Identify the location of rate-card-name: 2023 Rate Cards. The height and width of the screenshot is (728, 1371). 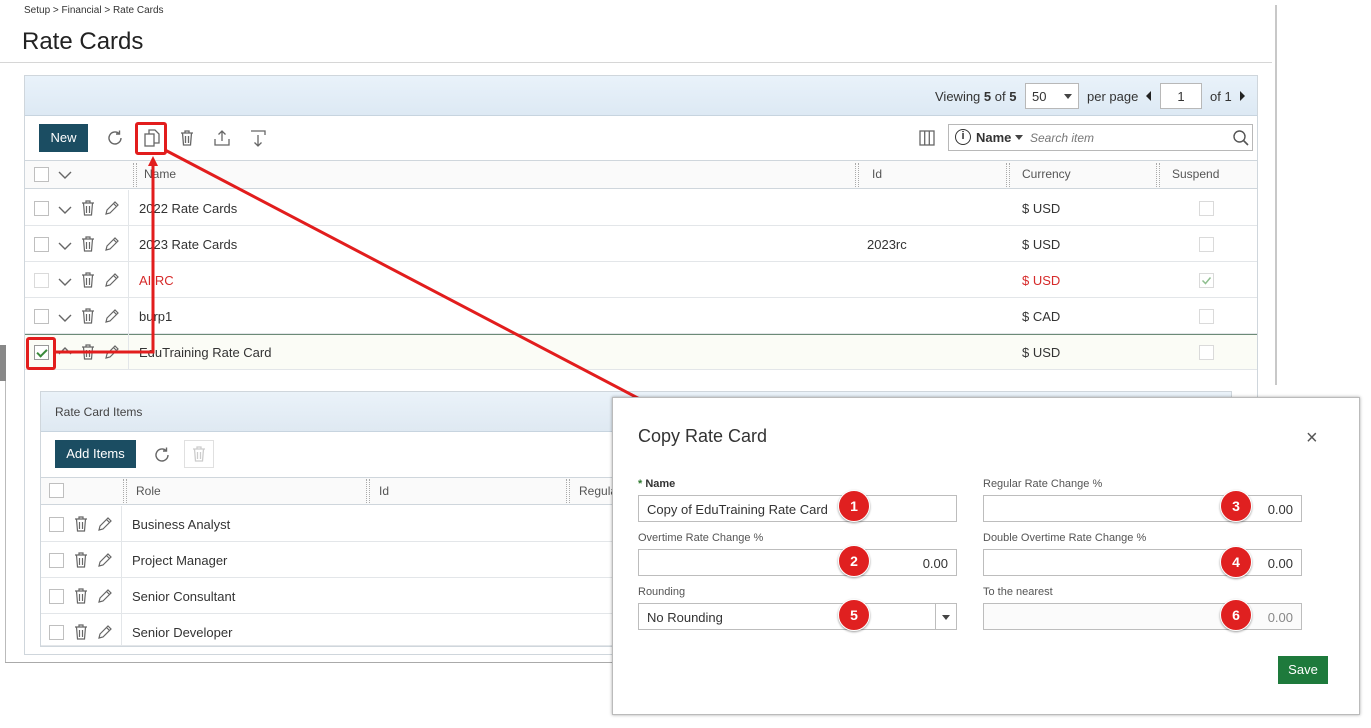
(188, 244).